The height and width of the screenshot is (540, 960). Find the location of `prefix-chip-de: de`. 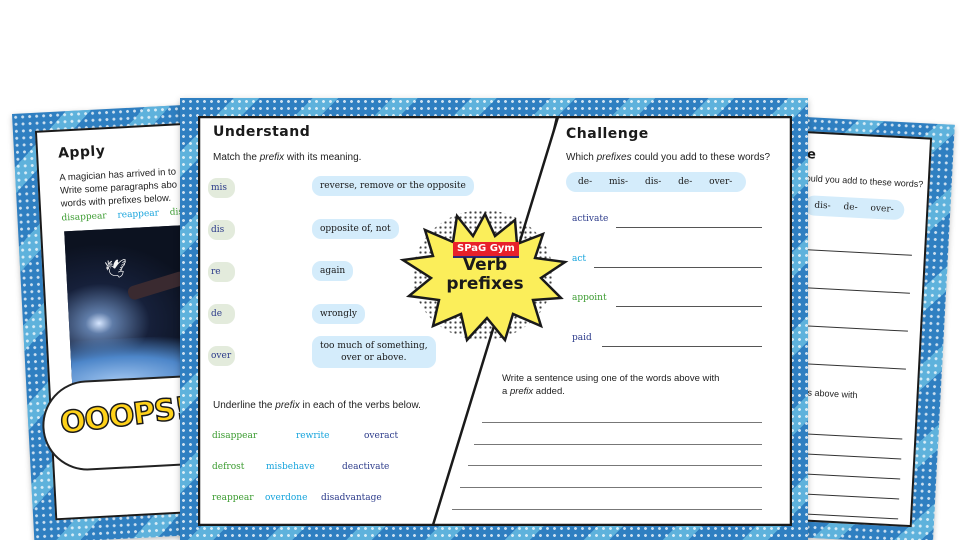

prefix-chip-de: de is located at coordinates (221, 314).